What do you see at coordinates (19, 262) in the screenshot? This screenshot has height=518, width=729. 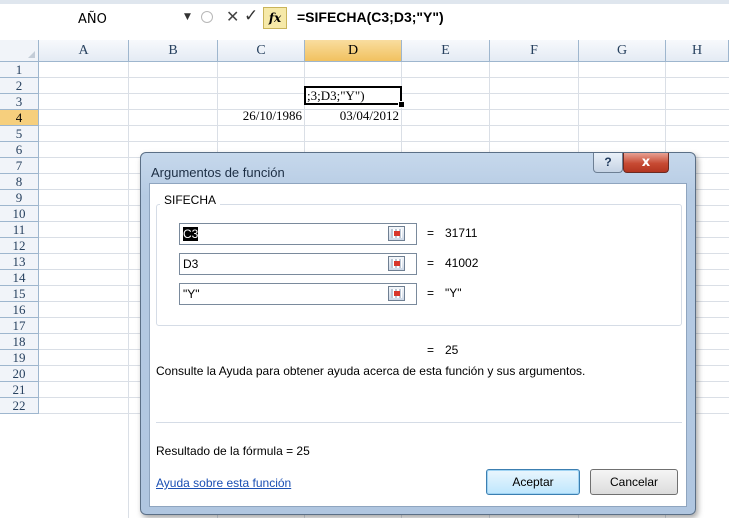 I see `row-header-13: 13` at bounding box center [19, 262].